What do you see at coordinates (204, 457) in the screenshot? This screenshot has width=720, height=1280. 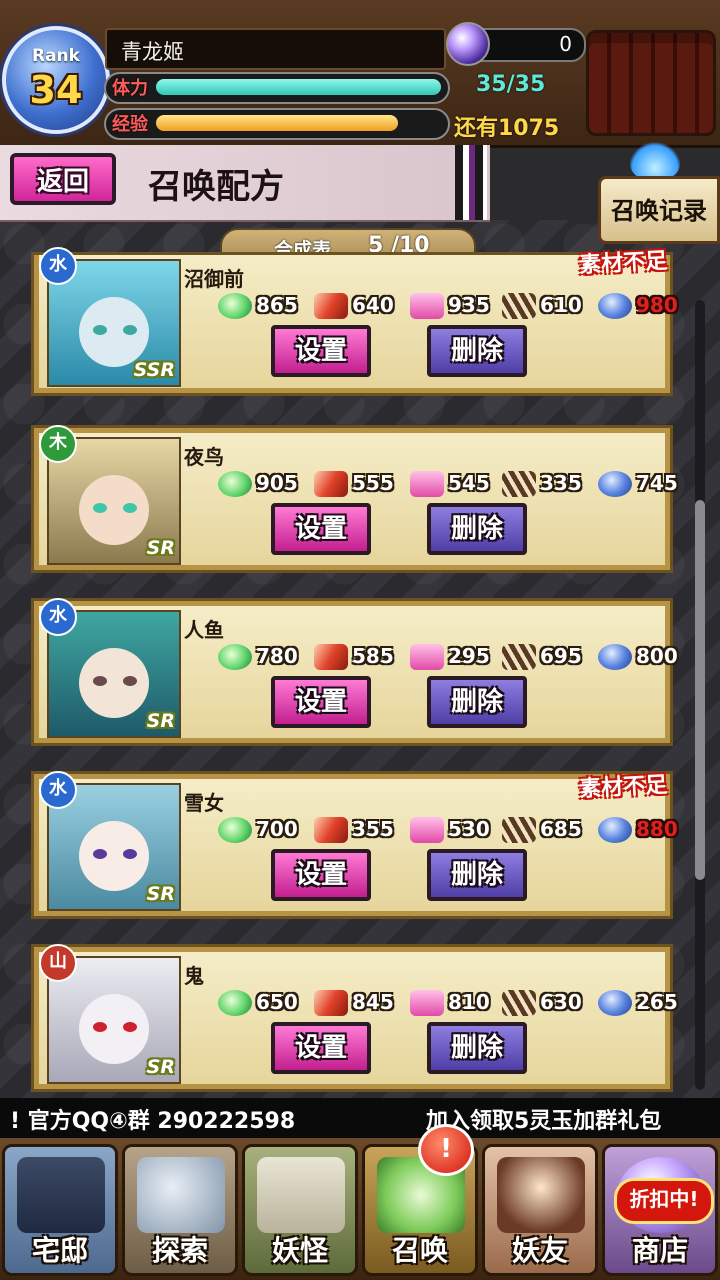 I see `yokai-name: 夜鸟` at bounding box center [204, 457].